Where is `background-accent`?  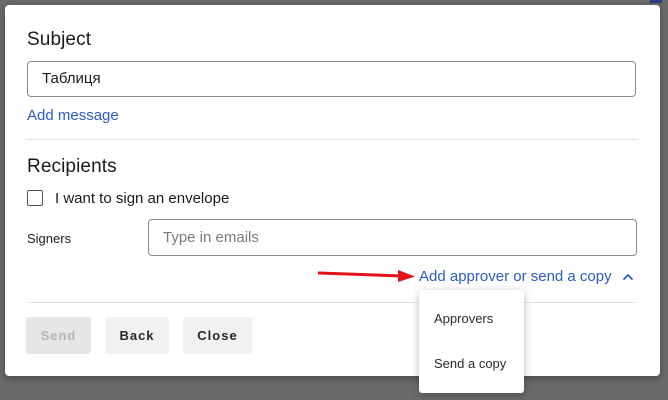 background-accent is located at coordinates (656, 1).